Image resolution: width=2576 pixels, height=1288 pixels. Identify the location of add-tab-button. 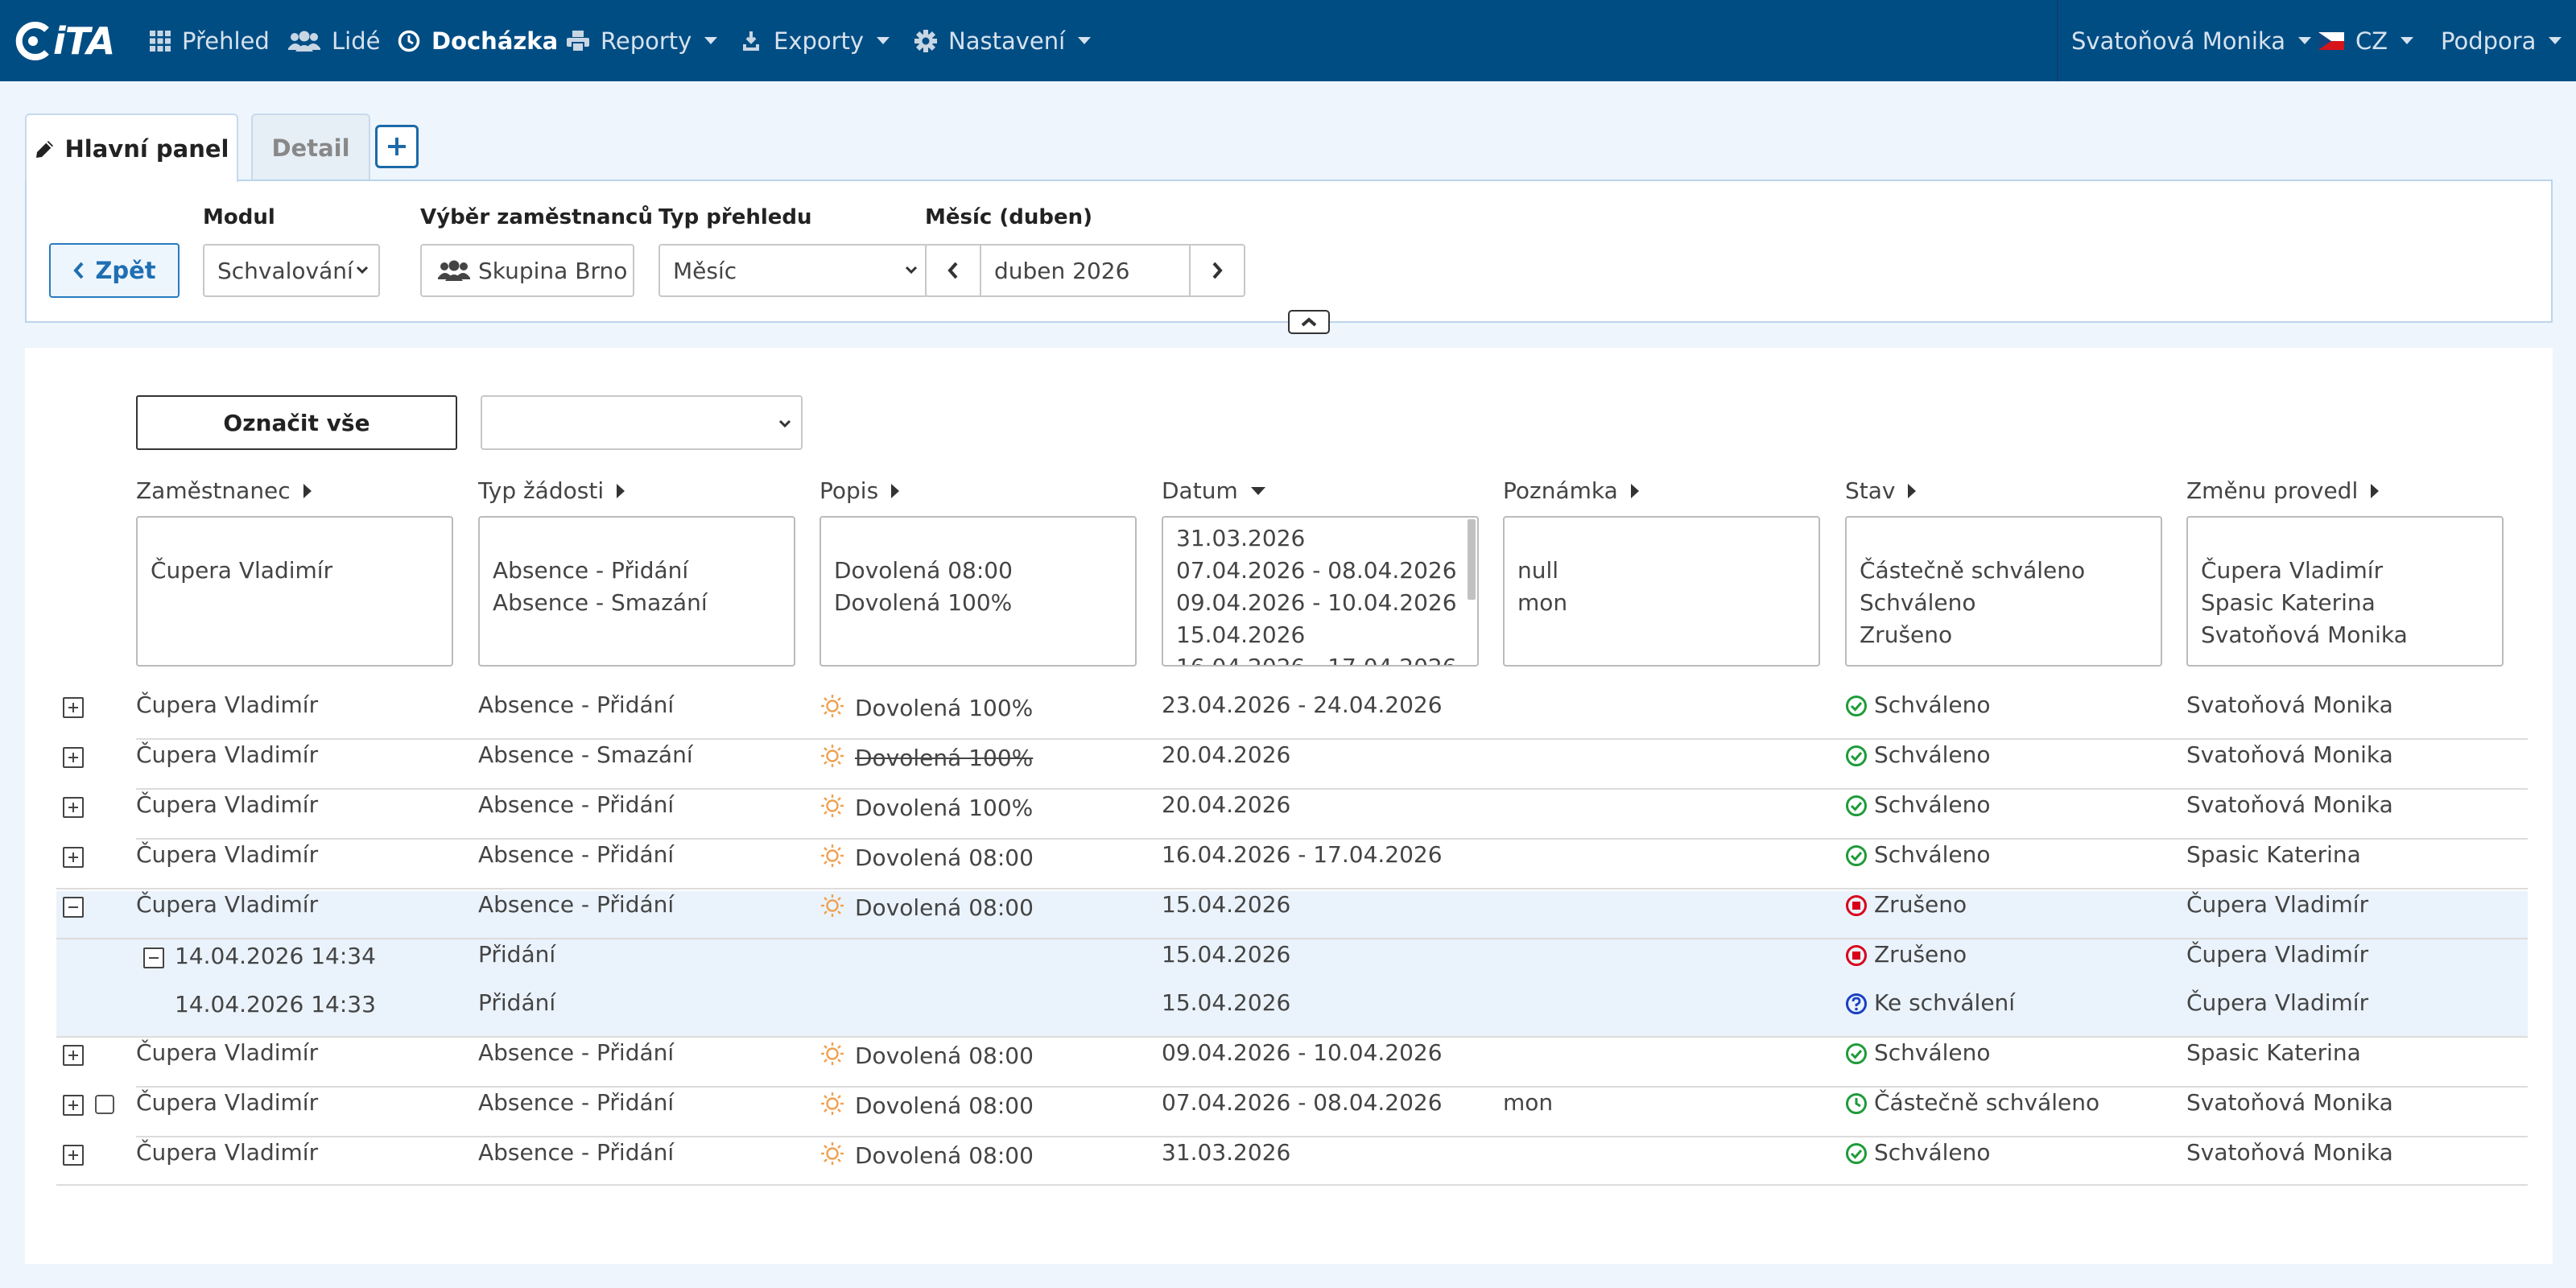
(397, 146).